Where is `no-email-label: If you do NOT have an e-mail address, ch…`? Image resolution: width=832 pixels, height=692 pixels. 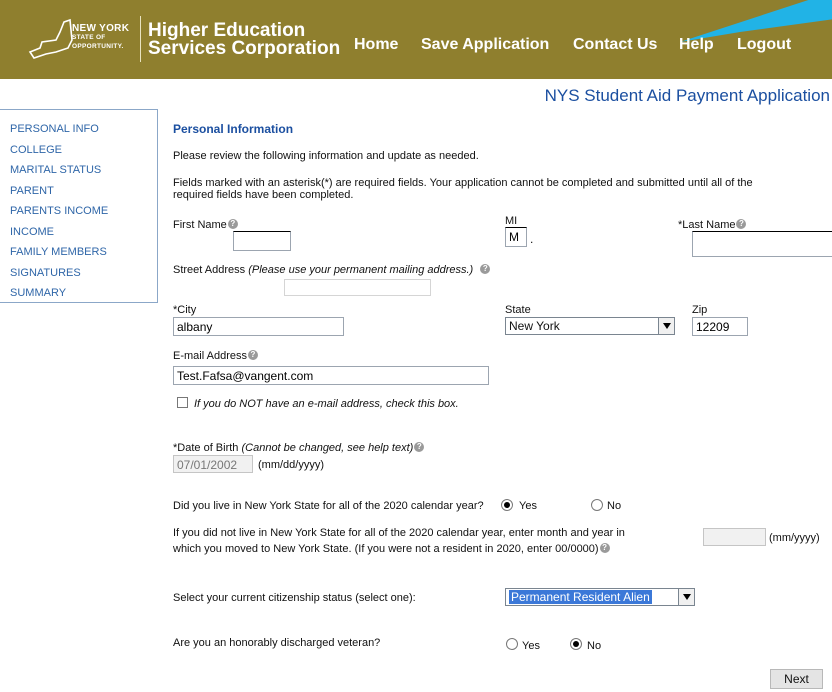
no-email-label: If you do NOT have an e-mail address, ch… is located at coordinates (326, 404).